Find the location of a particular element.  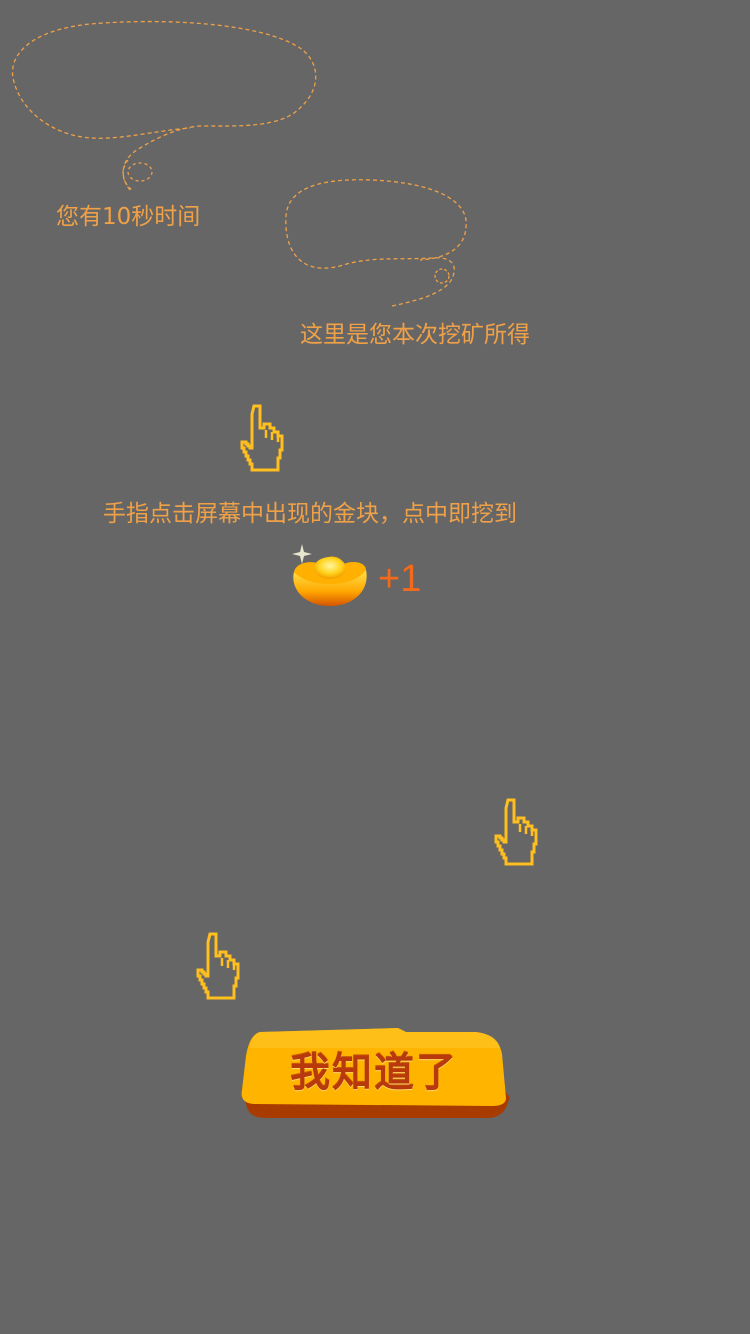

earnings-hint-text: 这里是您本次挖矿所得 is located at coordinates (415, 335).